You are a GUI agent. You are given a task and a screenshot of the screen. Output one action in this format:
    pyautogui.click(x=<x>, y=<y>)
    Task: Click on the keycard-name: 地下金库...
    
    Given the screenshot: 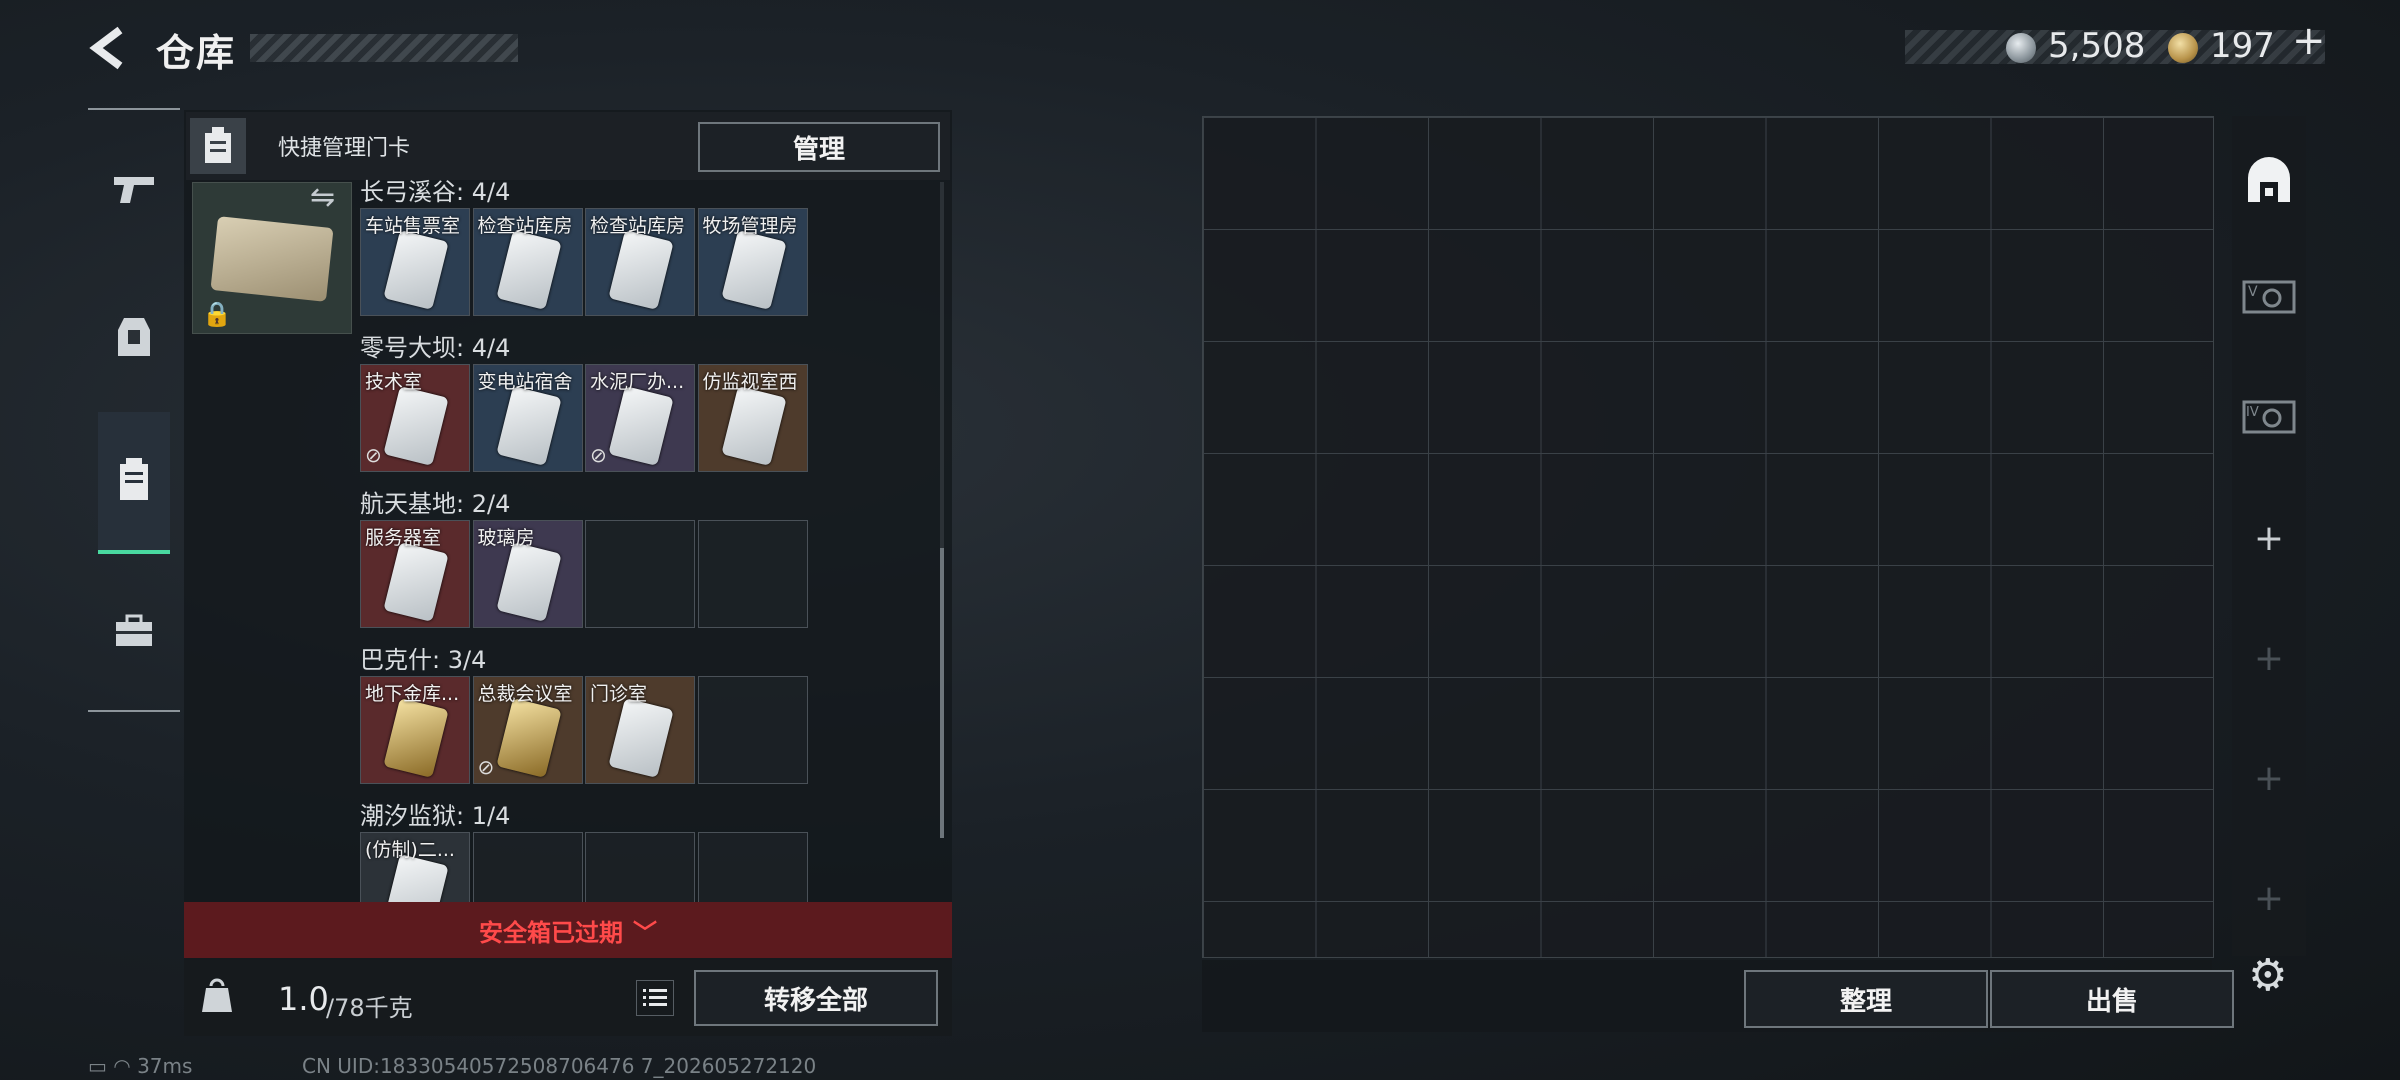 What is the action you would take?
    pyautogui.click(x=412, y=694)
    